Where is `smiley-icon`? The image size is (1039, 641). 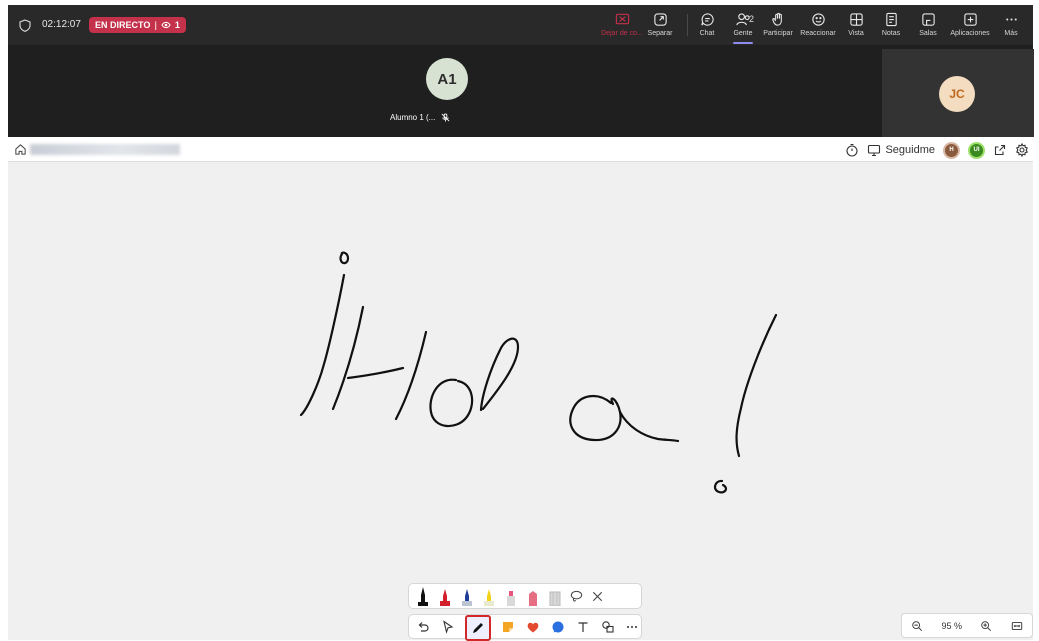 smiley-icon is located at coordinates (818, 19).